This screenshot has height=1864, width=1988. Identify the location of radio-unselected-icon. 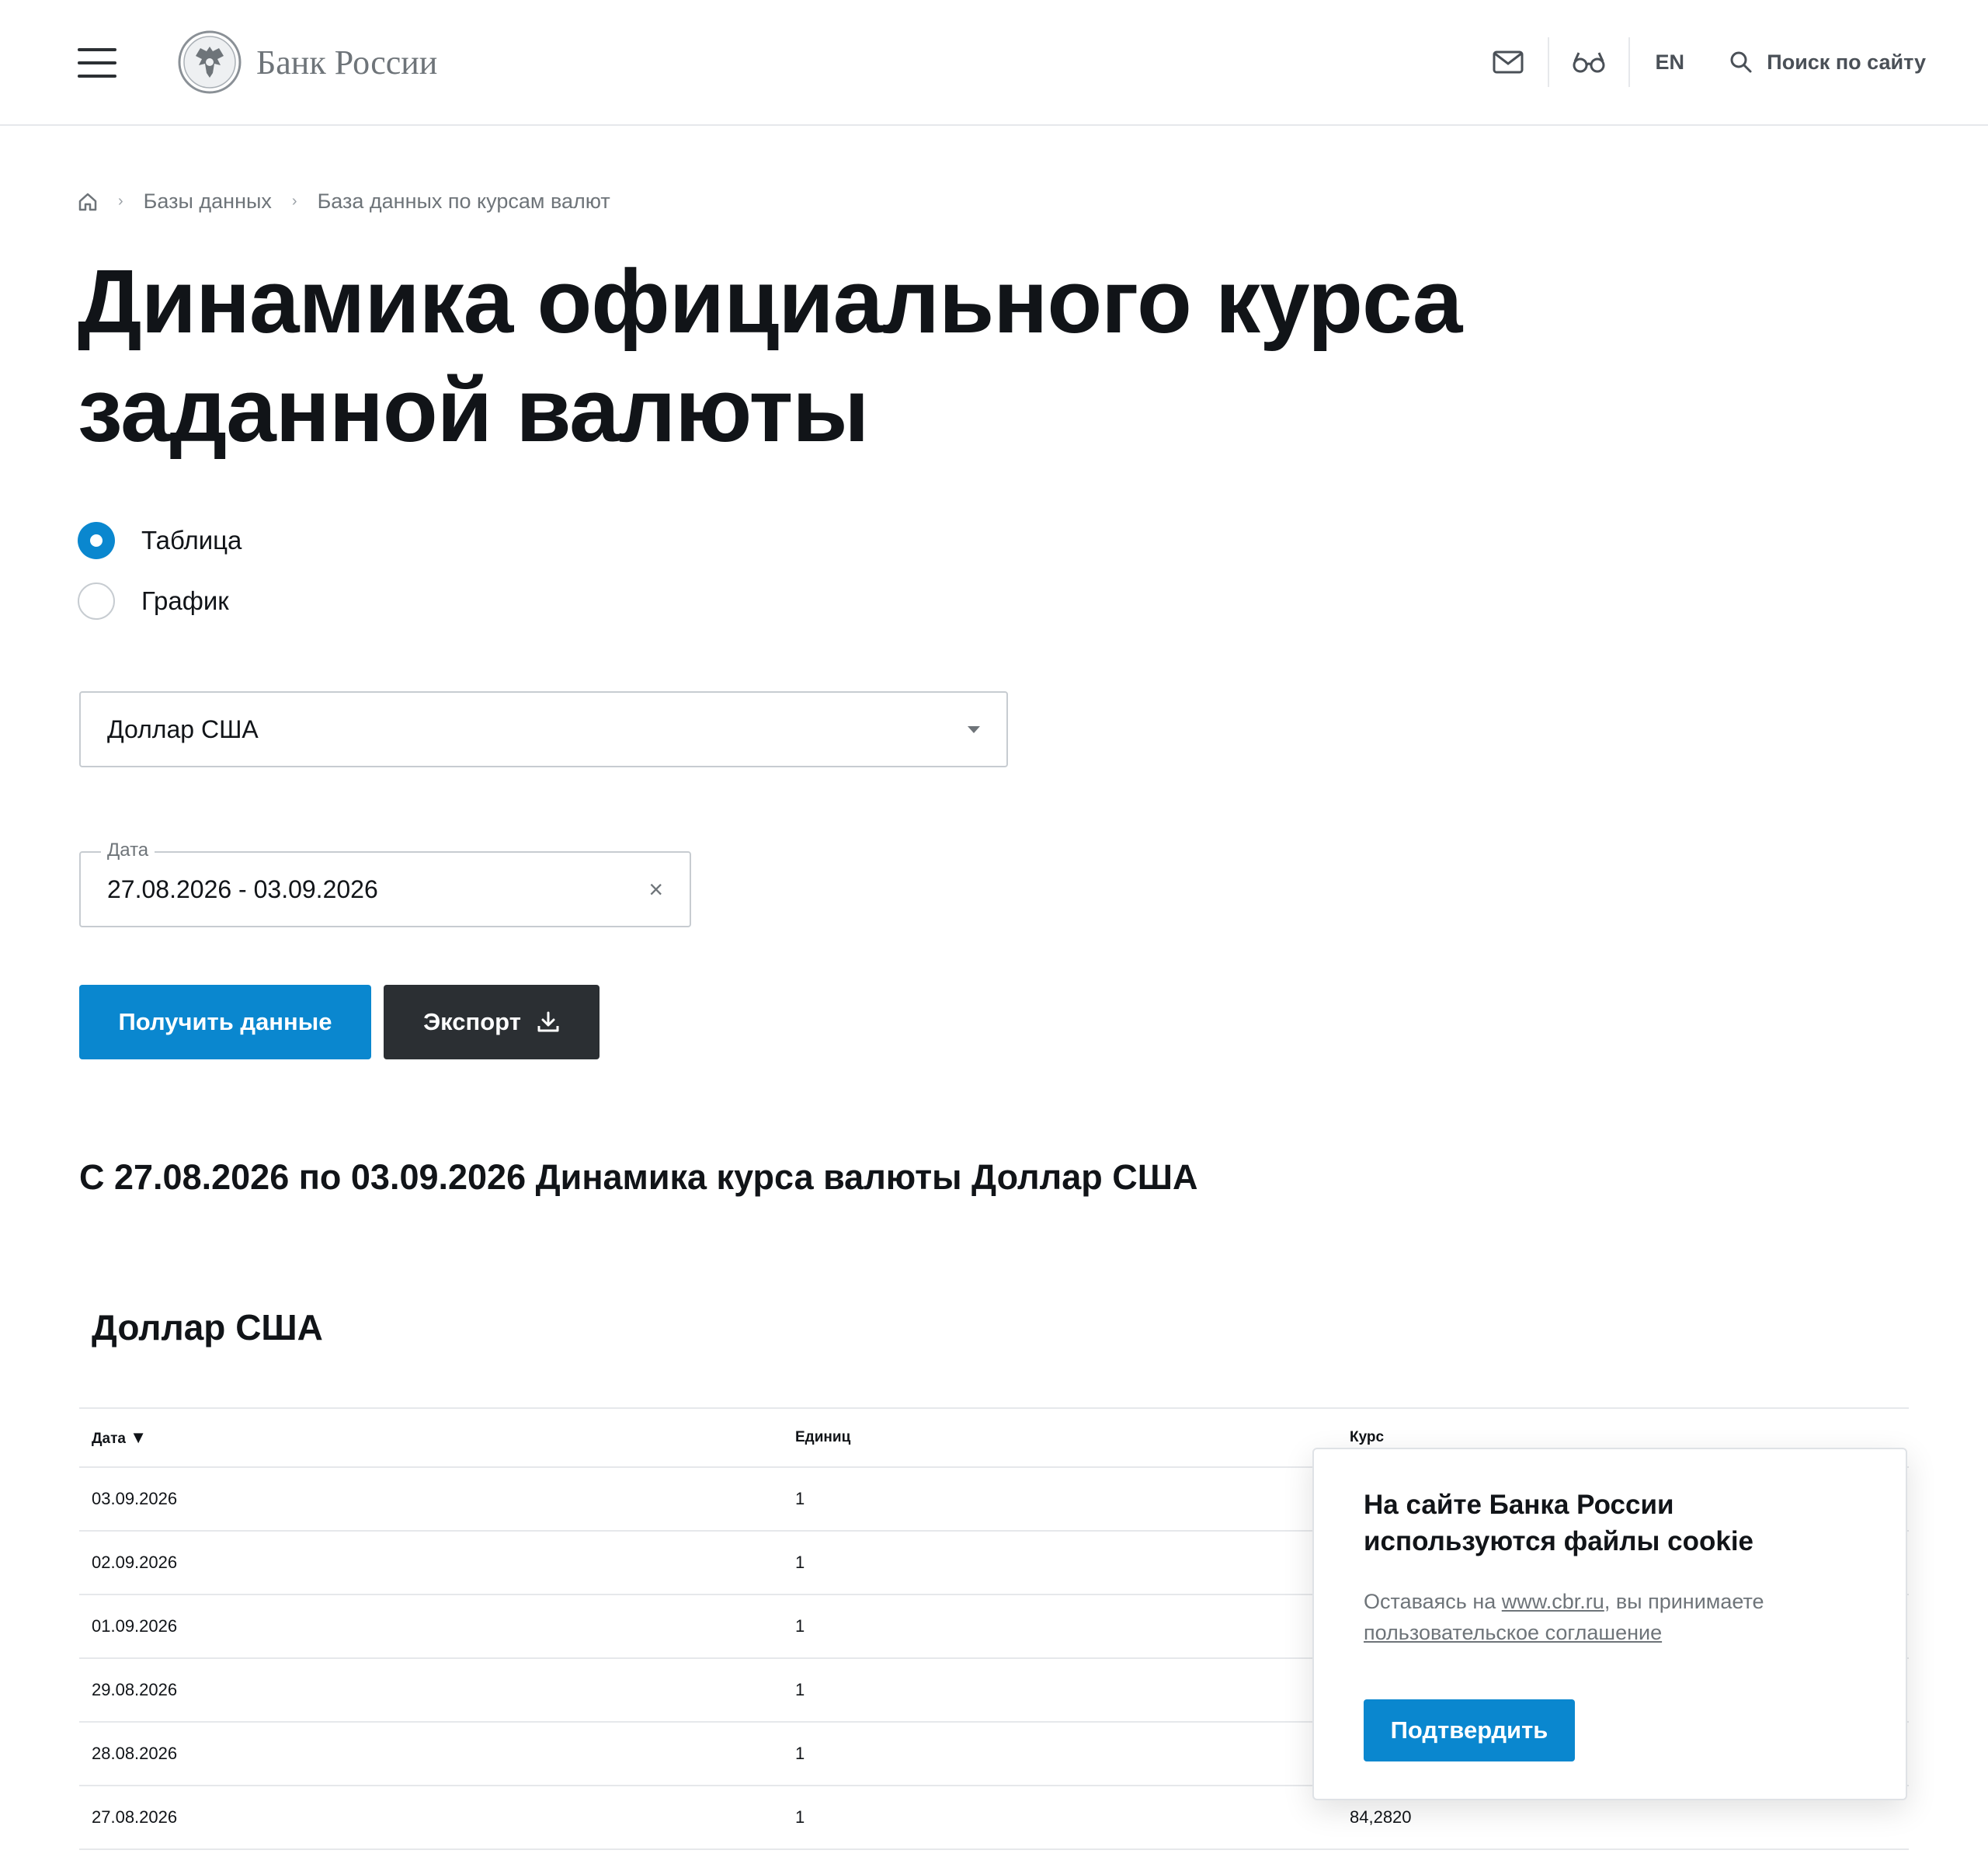
(96, 601).